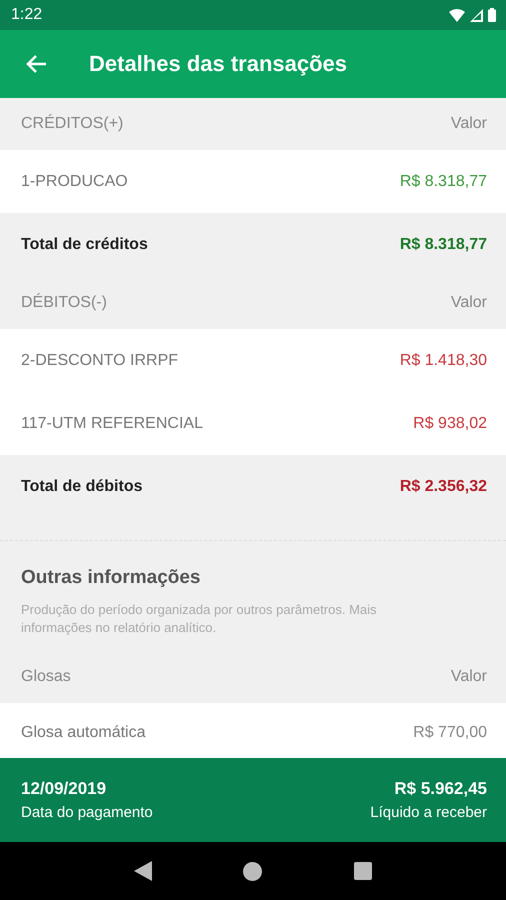 The width and height of the screenshot is (506, 900). Describe the element at coordinates (72, 124) in the screenshot. I see `section-title: CRÉDITOS(+)` at that location.